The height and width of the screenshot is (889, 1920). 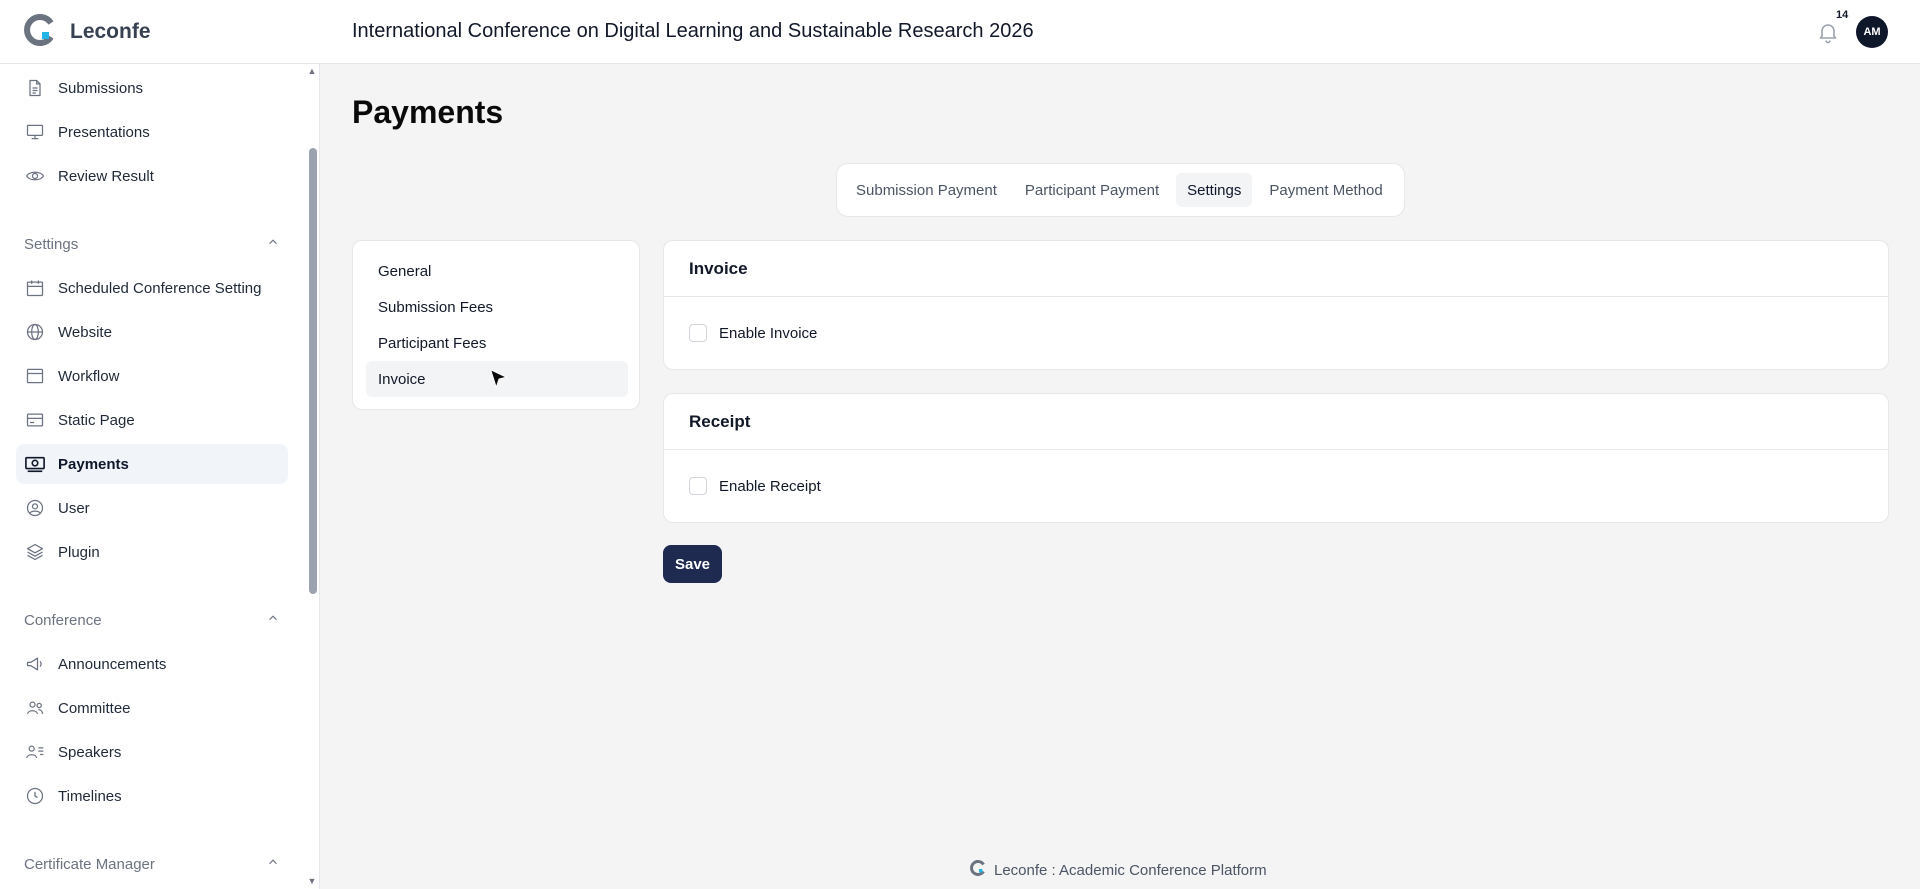 I want to click on sidebar-item-timelines: Timelines, so click(x=152, y=796).